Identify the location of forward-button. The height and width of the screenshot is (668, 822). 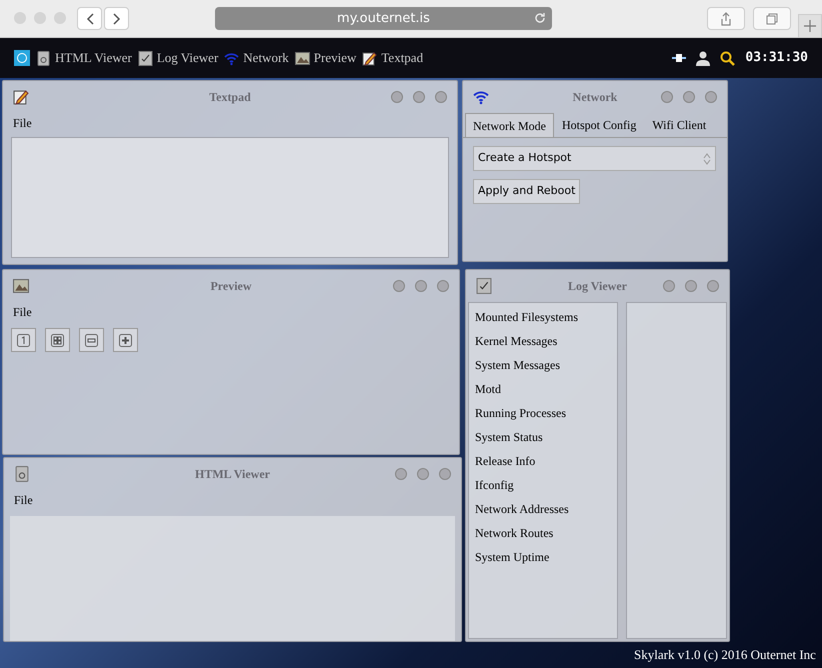
(116, 18).